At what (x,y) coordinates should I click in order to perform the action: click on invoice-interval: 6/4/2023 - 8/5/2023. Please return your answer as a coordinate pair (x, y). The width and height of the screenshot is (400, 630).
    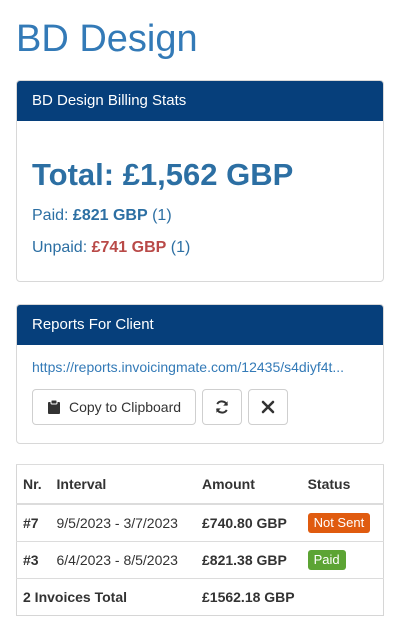
    Looking at the image, I should click on (123, 560).